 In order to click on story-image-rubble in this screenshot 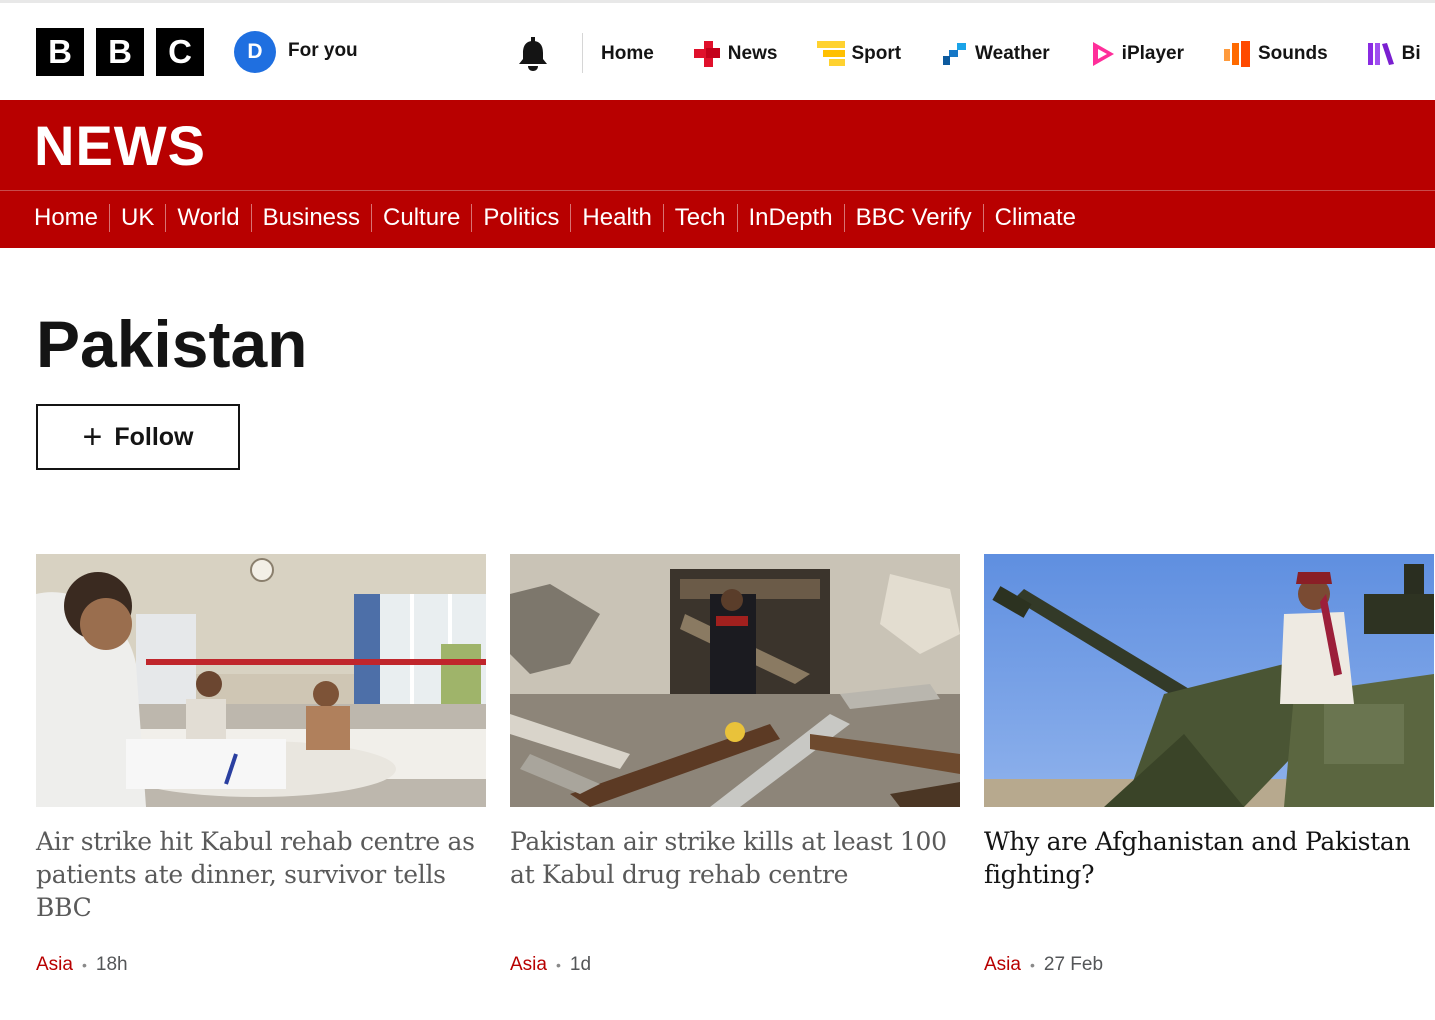, I will do `click(735, 680)`.